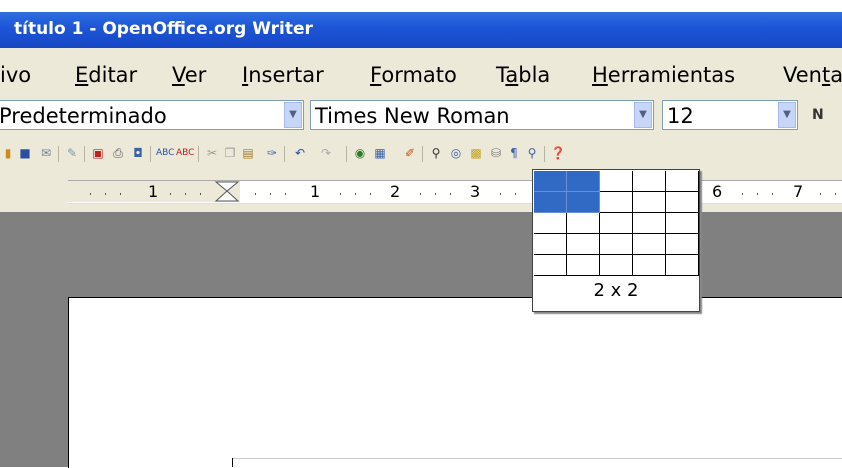  Describe the element at coordinates (436, 153) in the screenshot. I see `find-icon: ⚲` at that location.